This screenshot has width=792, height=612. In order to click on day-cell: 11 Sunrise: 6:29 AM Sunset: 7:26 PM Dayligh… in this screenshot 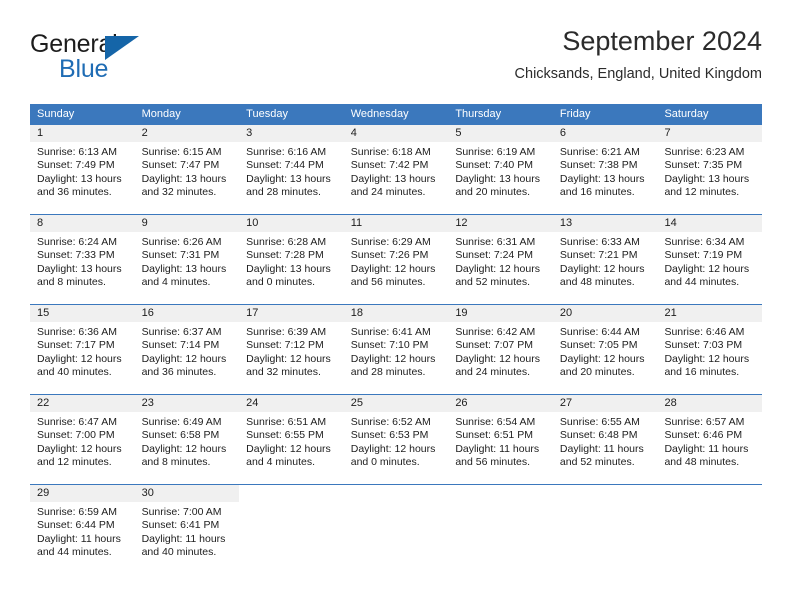, I will do `click(396, 259)`.